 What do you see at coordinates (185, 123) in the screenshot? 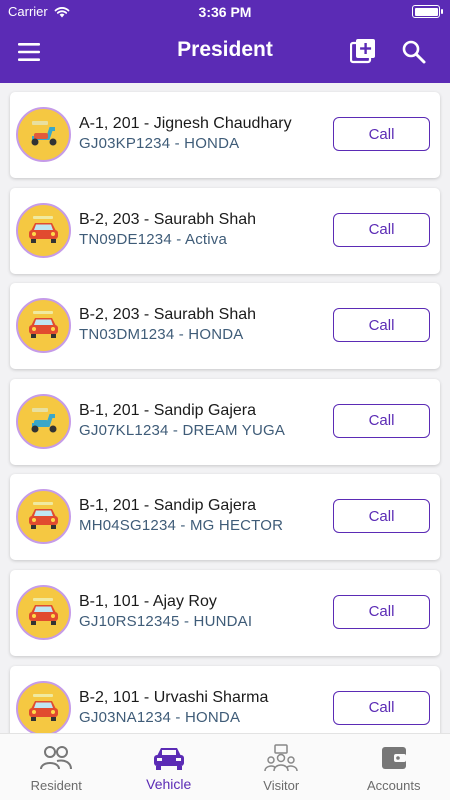
I see `resident-name: A-1, 201 - Jignesh Chaudhary` at bounding box center [185, 123].